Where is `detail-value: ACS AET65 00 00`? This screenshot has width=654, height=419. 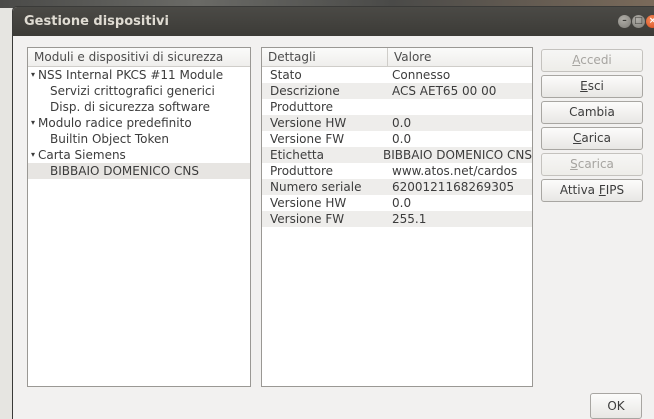
detail-value: ACS AET65 00 00 is located at coordinates (444, 91).